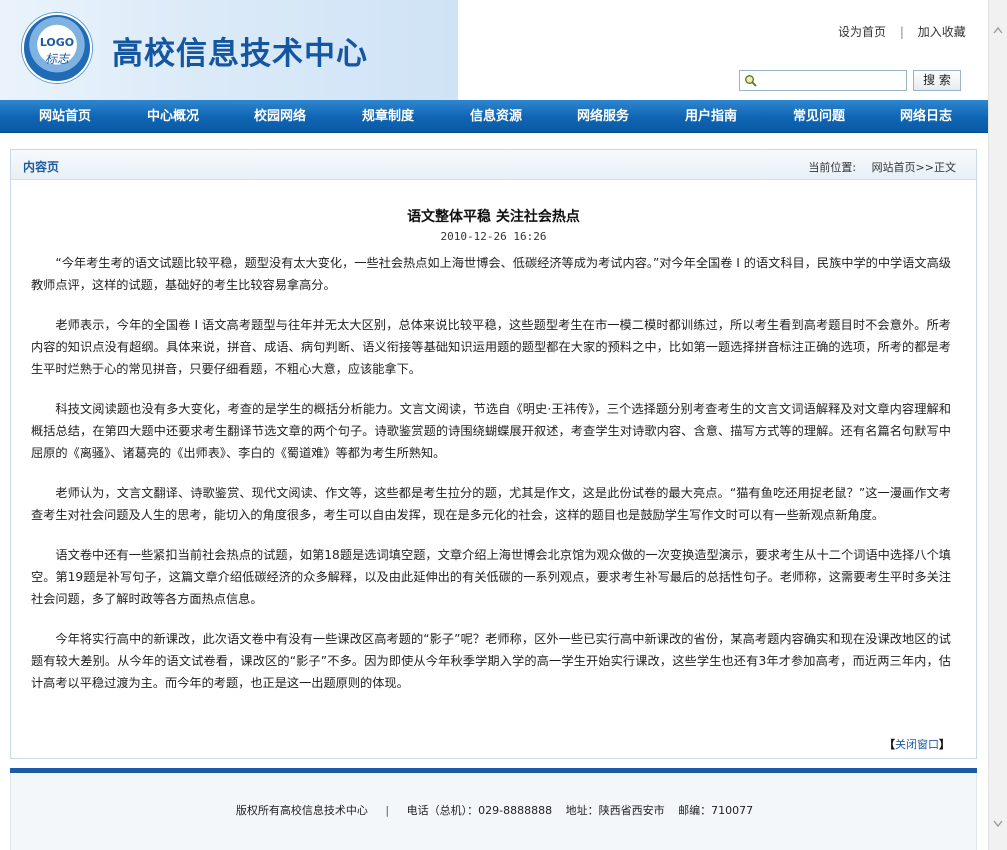 This screenshot has height=850, width=1007. Describe the element at coordinates (711, 116) in the screenshot. I see `nav-item-user-guide: 用户指南` at that location.